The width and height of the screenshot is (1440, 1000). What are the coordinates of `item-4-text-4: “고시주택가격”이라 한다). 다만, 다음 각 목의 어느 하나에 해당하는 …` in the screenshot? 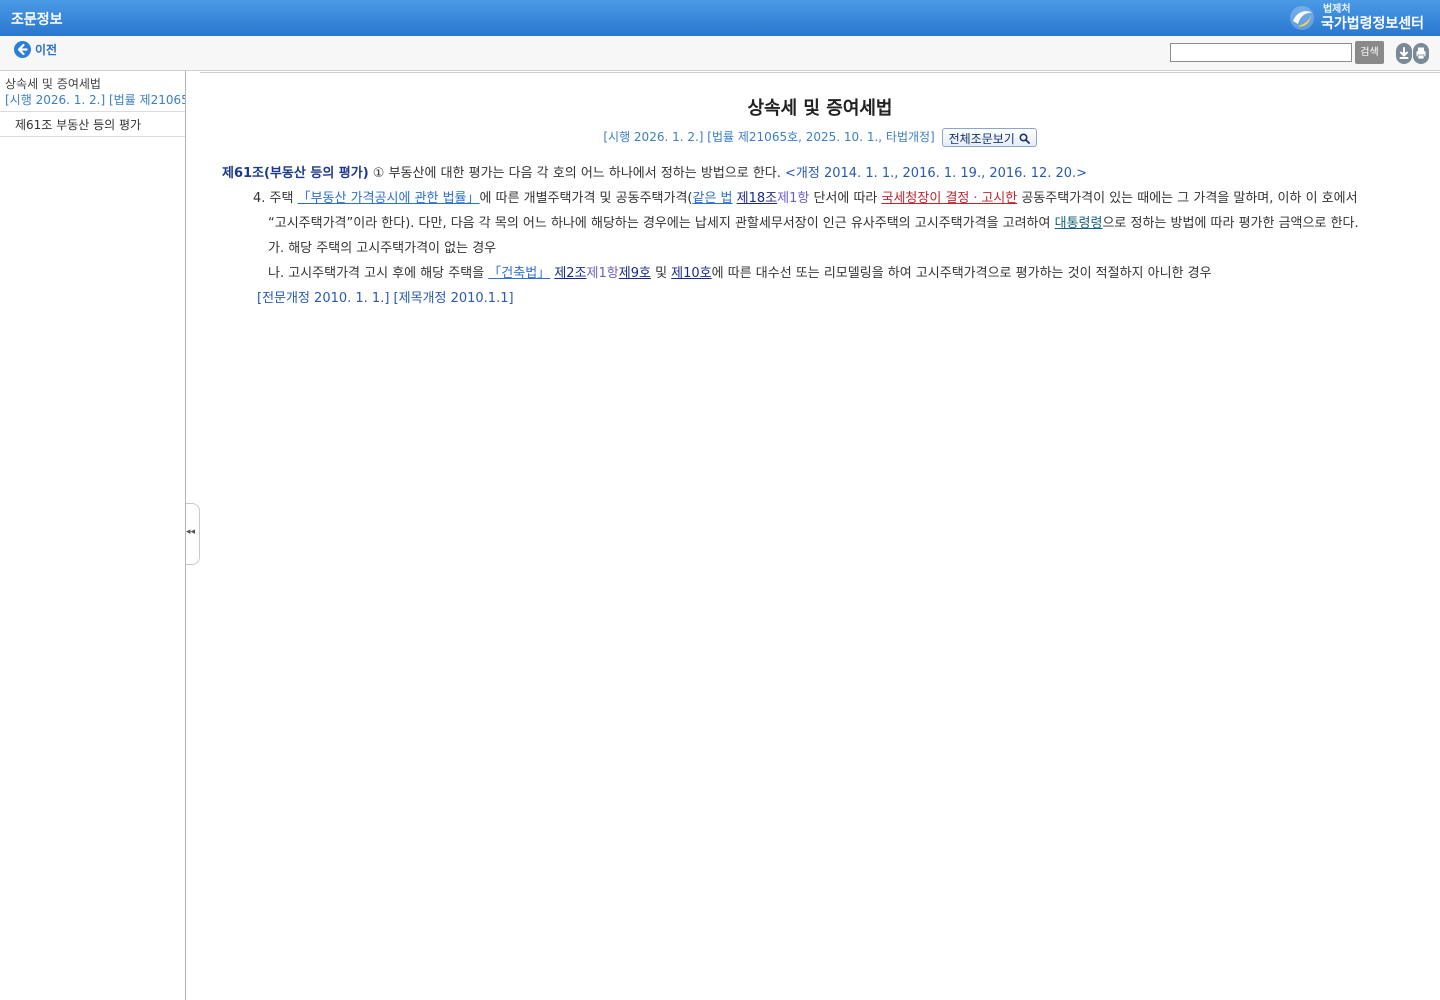 It's located at (661, 223).